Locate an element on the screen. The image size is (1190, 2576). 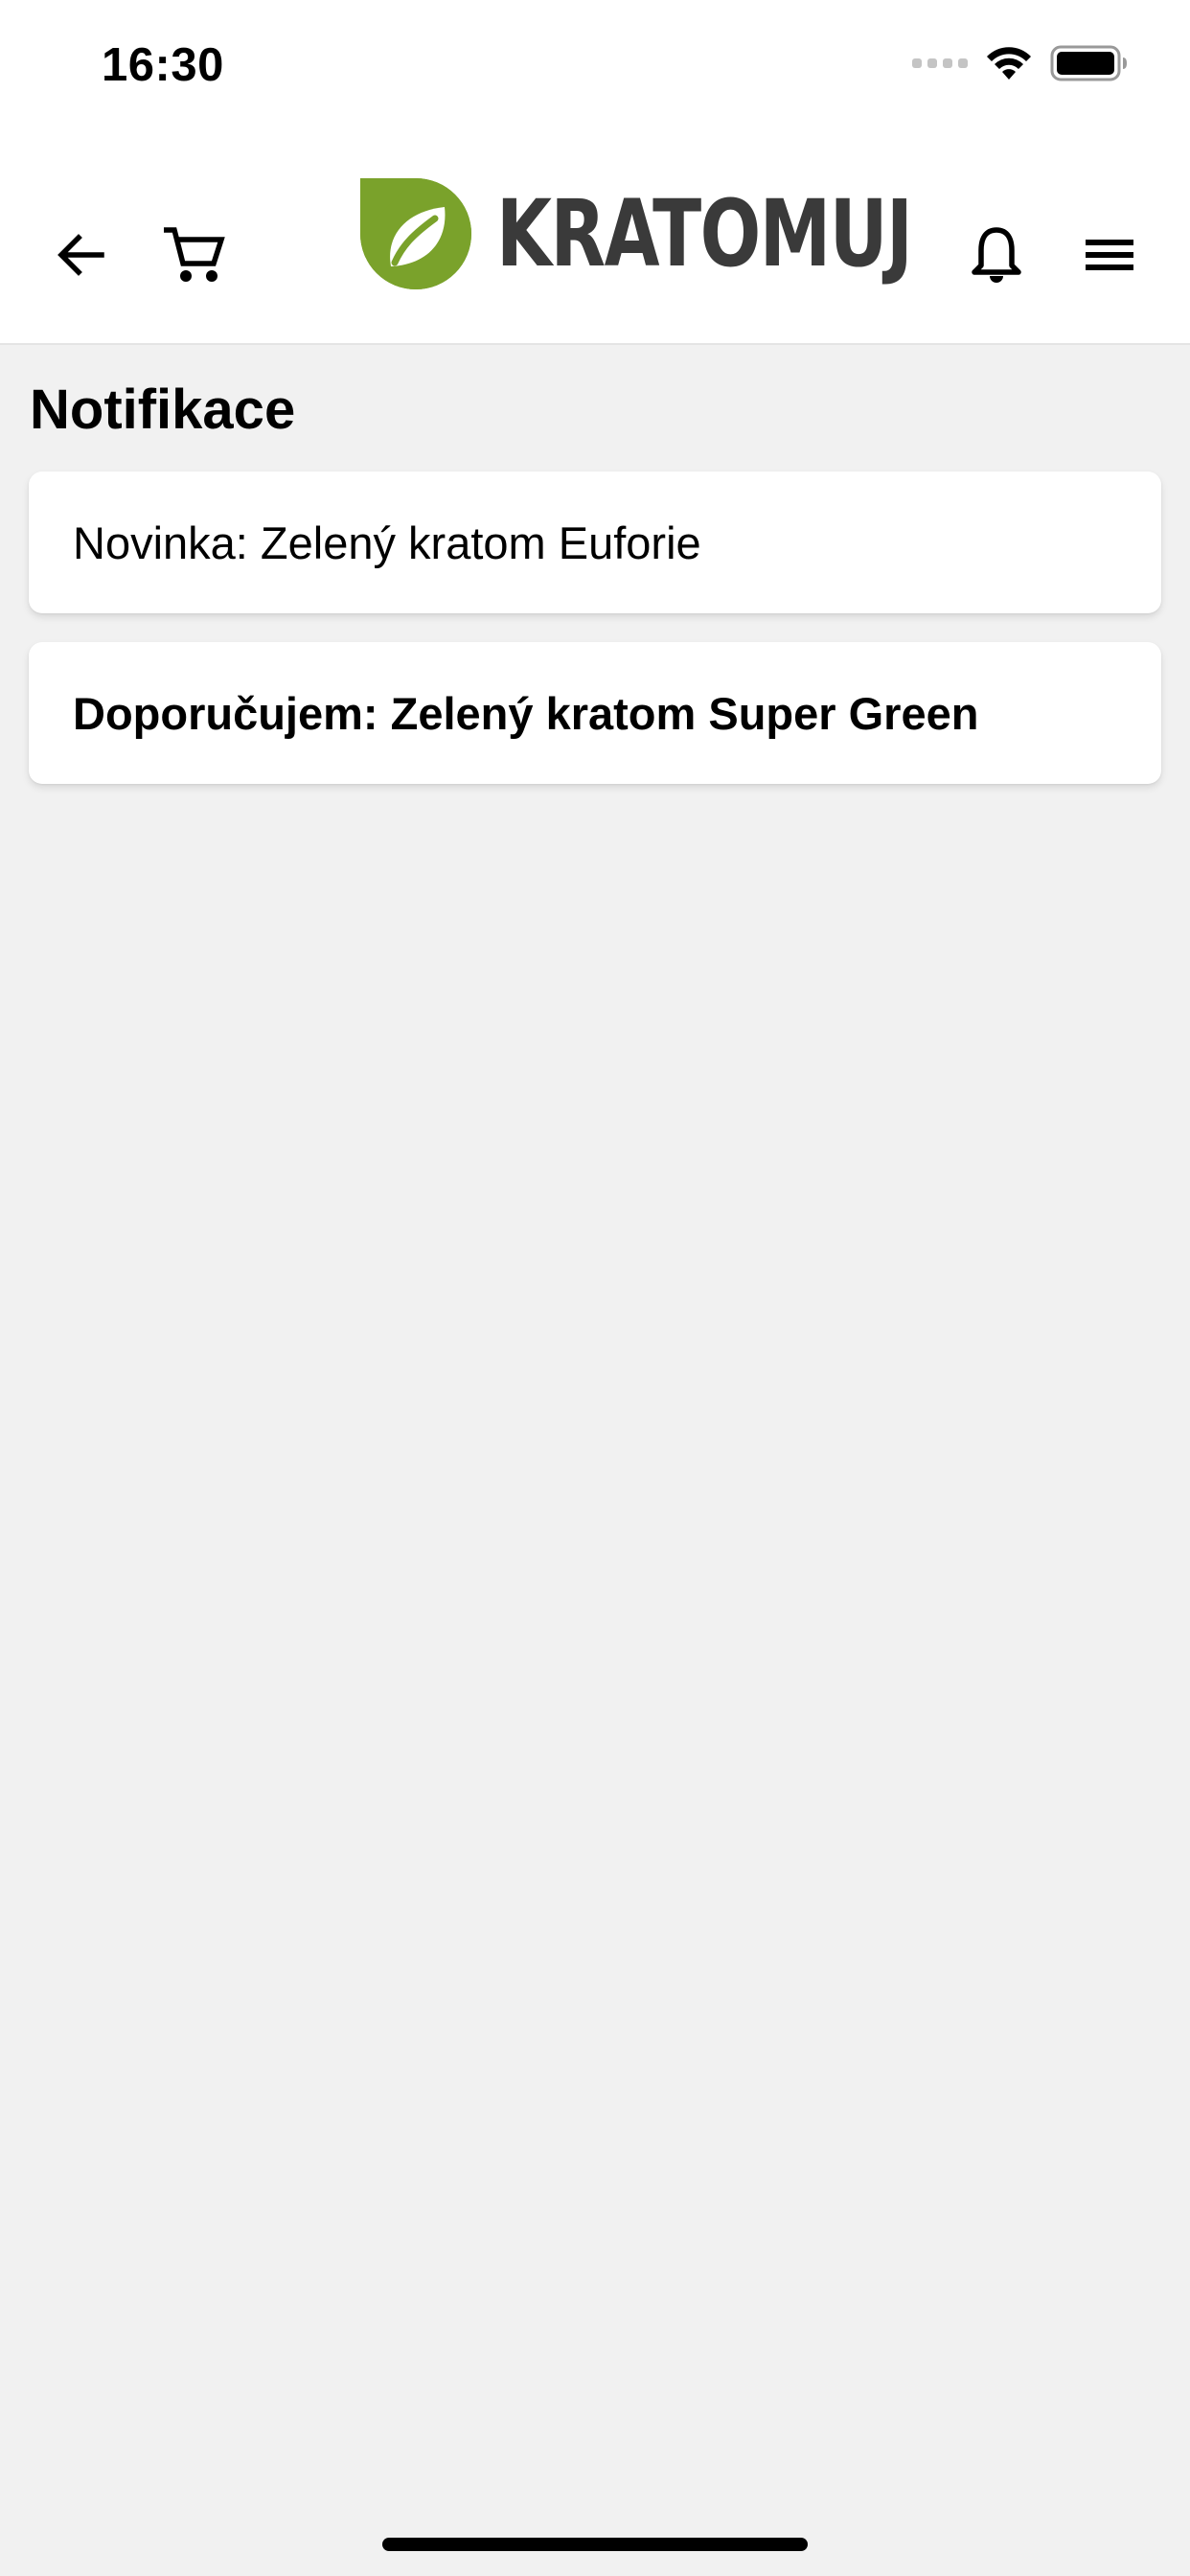
cart-button is located at coordinates (194, 255).